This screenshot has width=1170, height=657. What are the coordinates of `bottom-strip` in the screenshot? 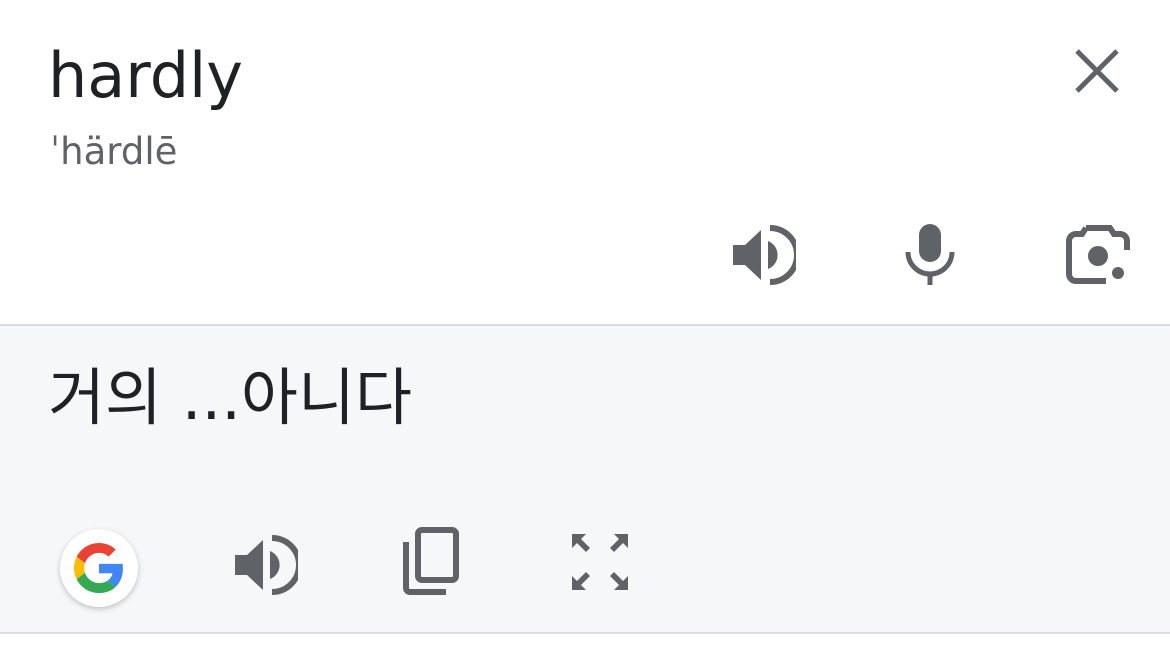 It's located at (585, 645).